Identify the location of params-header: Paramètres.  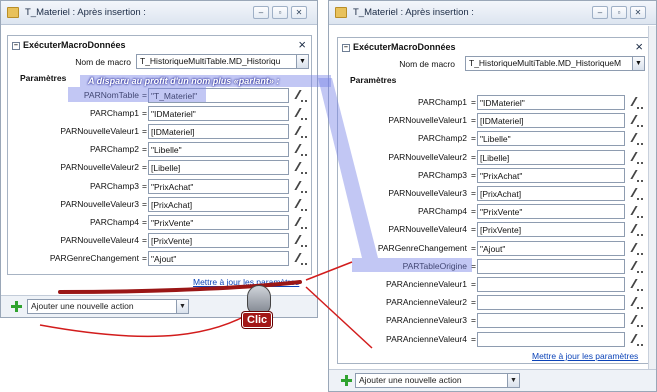
(43, 78).